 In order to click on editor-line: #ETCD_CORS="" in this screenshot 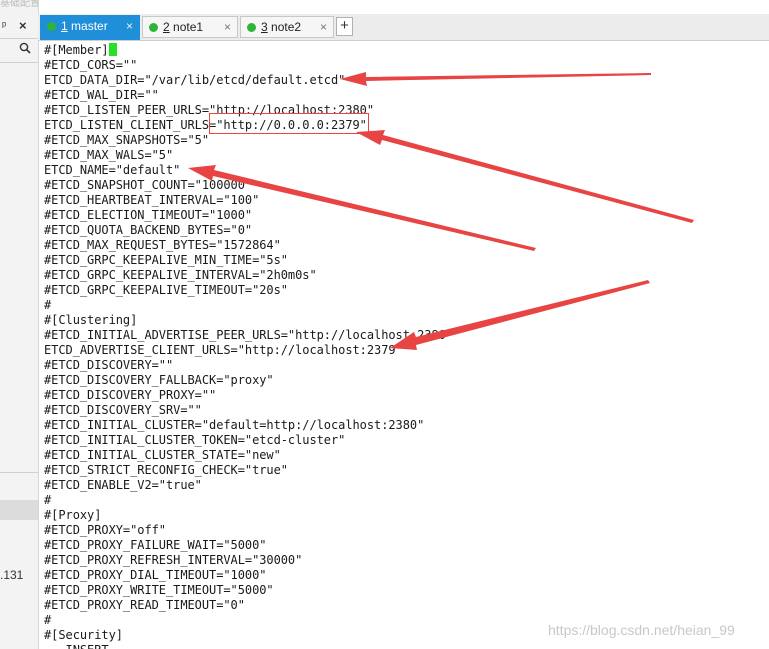, I will do `click(91, 65)`.